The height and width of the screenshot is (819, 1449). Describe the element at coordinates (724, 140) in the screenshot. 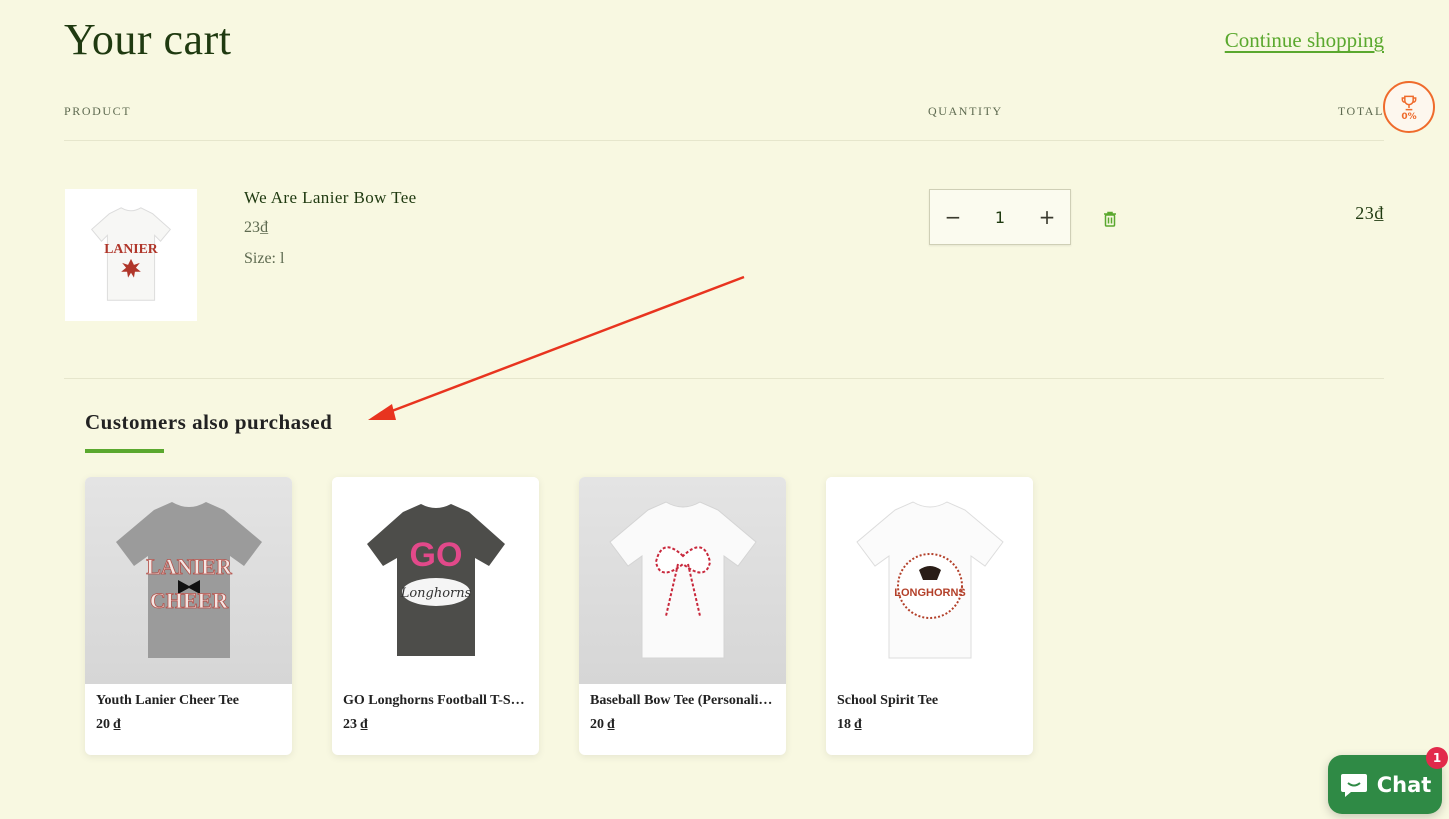

I see `header-divider` at that location.